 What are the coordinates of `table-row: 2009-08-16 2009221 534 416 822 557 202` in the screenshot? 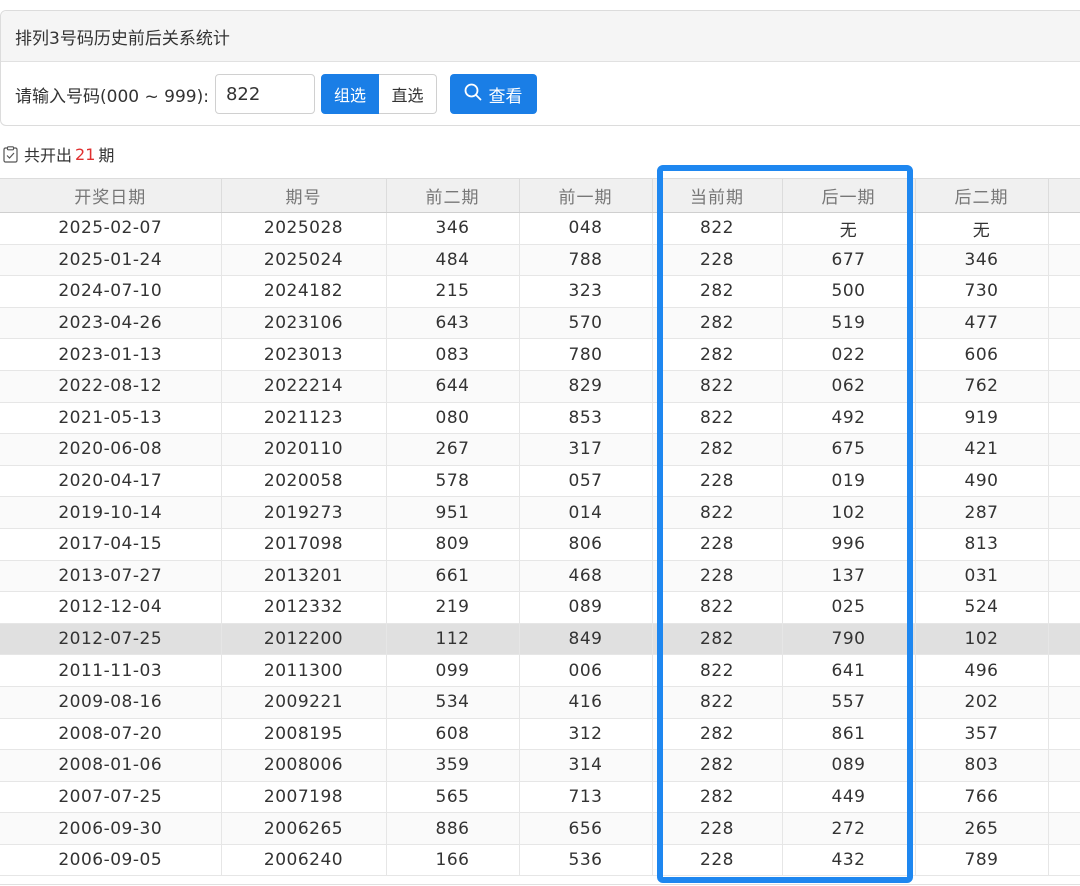 It's located at (540, 702).